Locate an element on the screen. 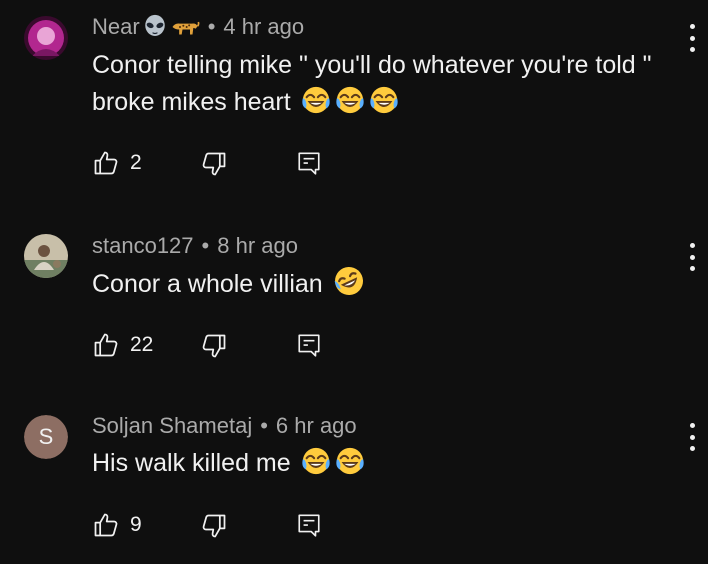 This screenshot has height=564, width=708. comment-actions: 22 is located at coordinates (128, 345).